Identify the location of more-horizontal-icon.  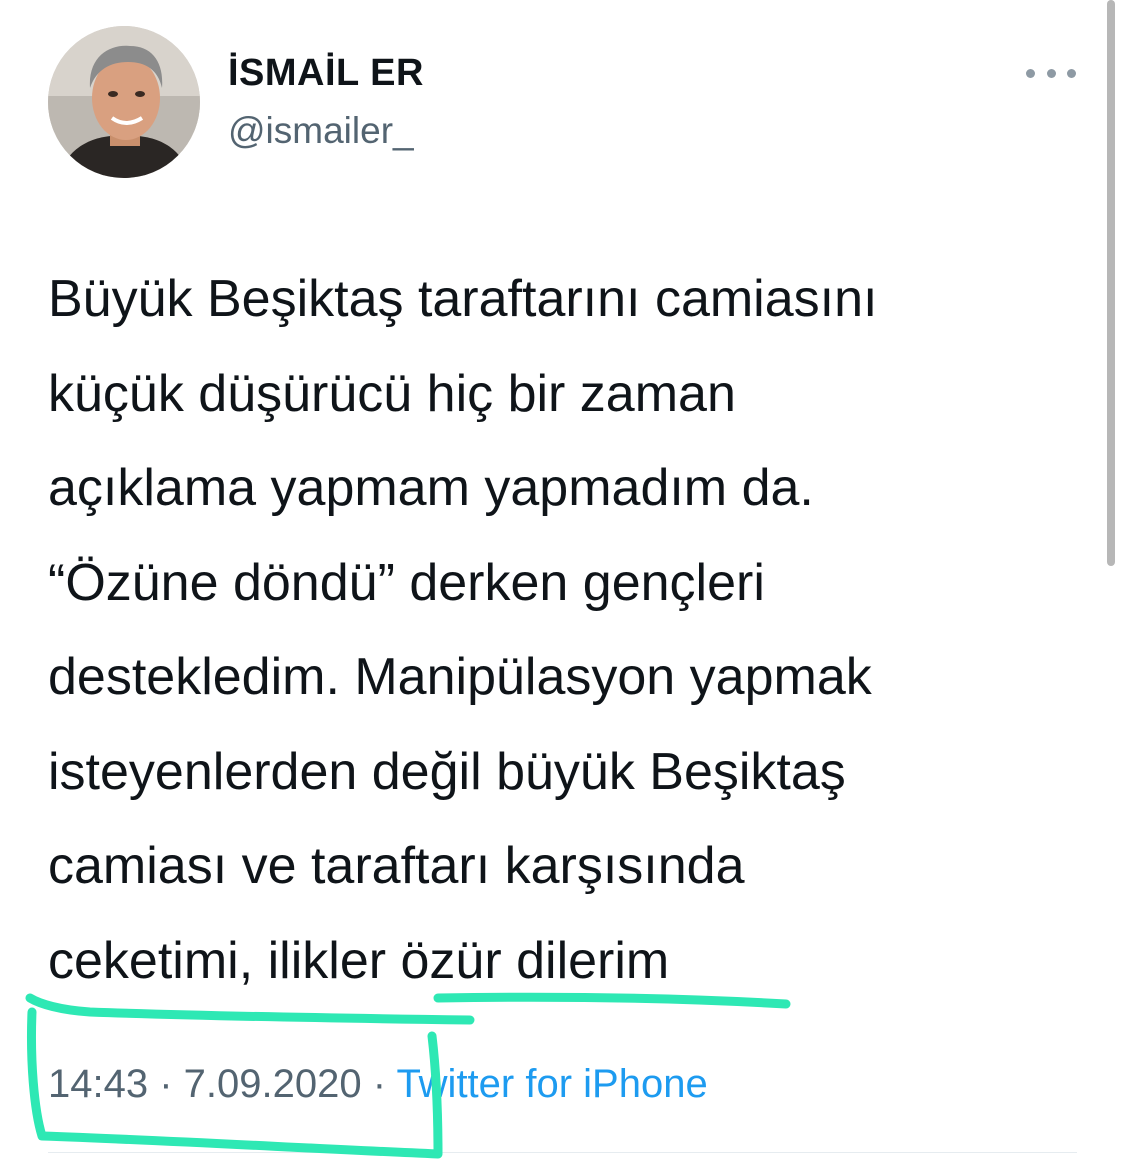
(1051, 73).